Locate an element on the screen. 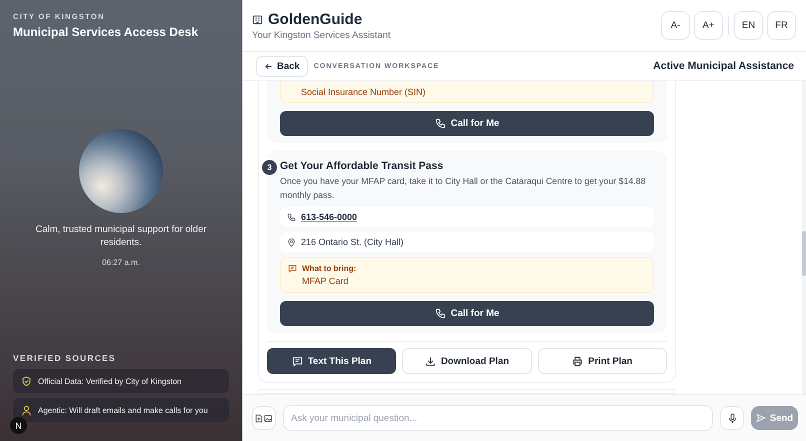  bring-label: What to bring: is located at coordinates (329, 268).